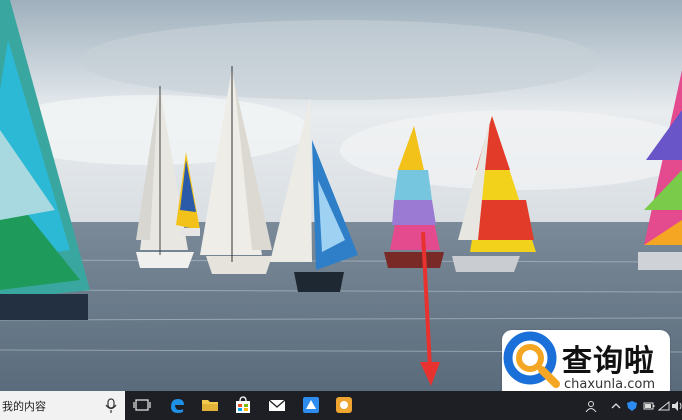  Describe the element at coordinates (111, 406) in the screenshot. I see `microphone-icon` at that location.